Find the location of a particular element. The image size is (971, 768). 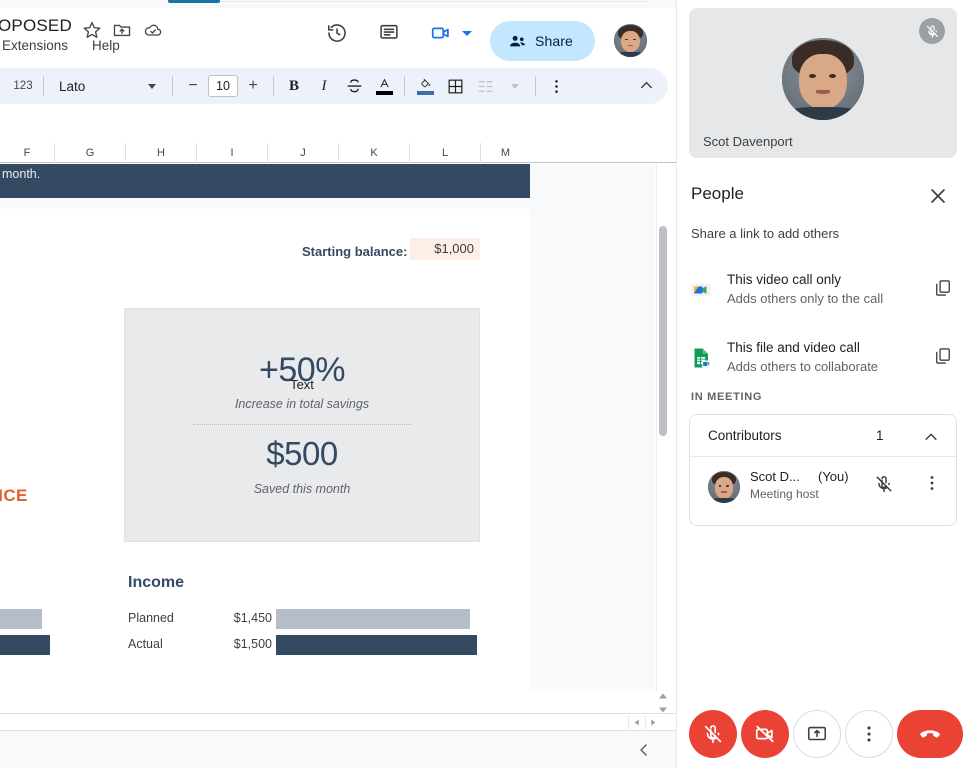

income-row-value-planned: $1,450 is located at coordinates (252, 618).